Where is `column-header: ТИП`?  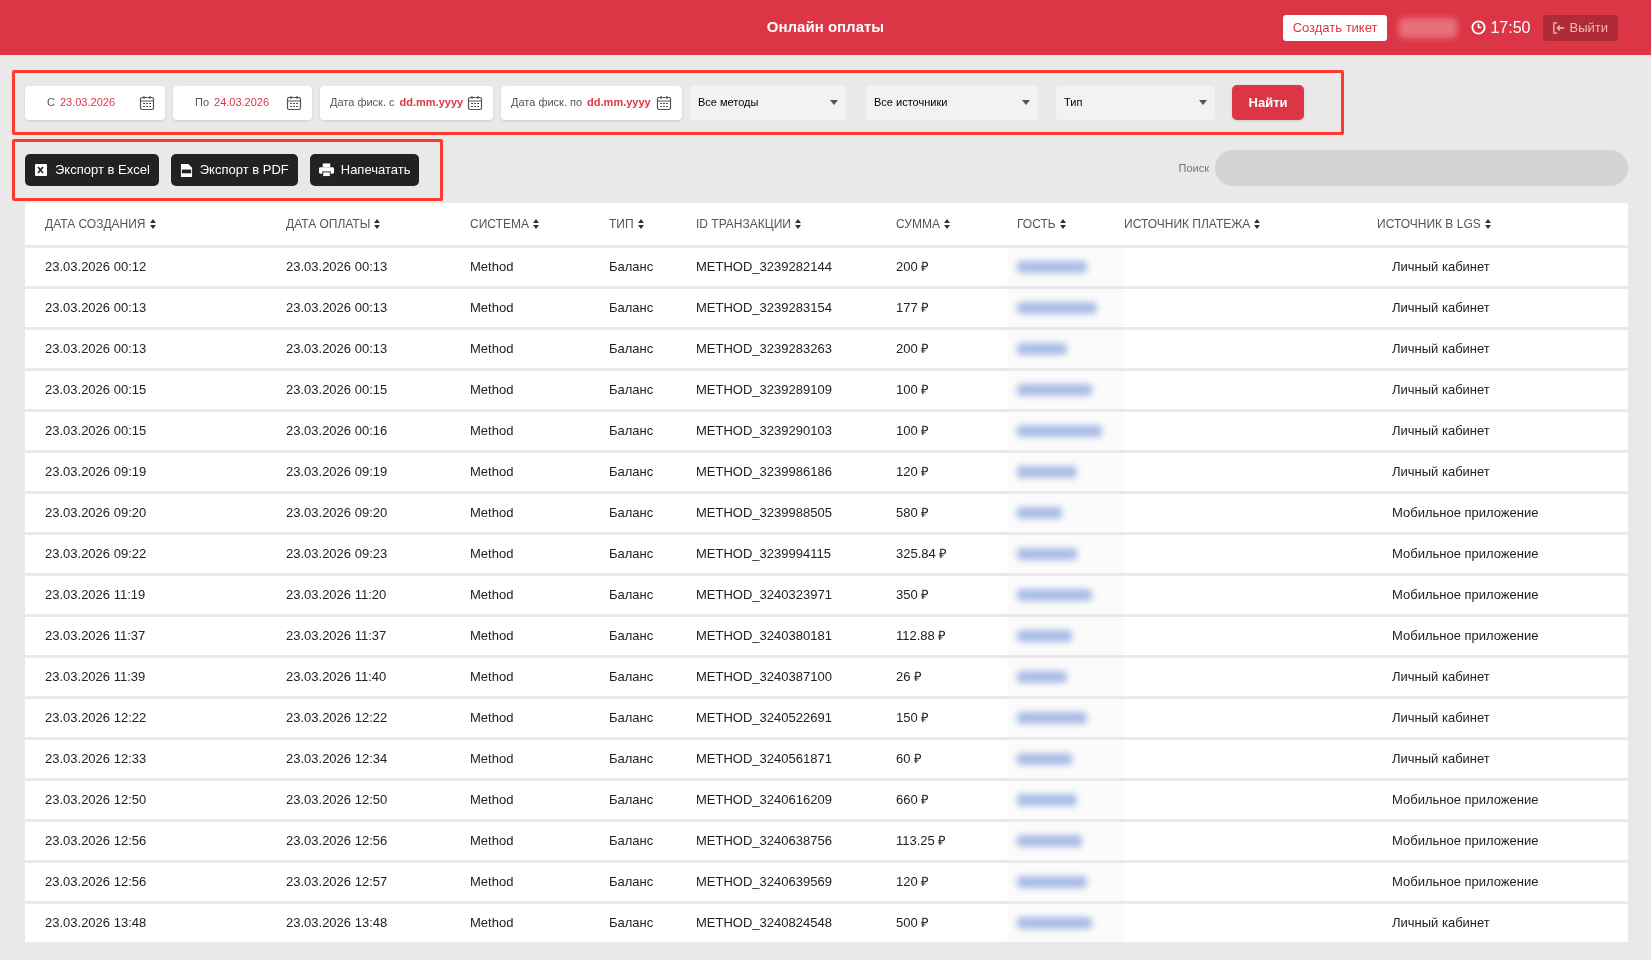 column-header: ТИП is located at coordinates (652, 224).